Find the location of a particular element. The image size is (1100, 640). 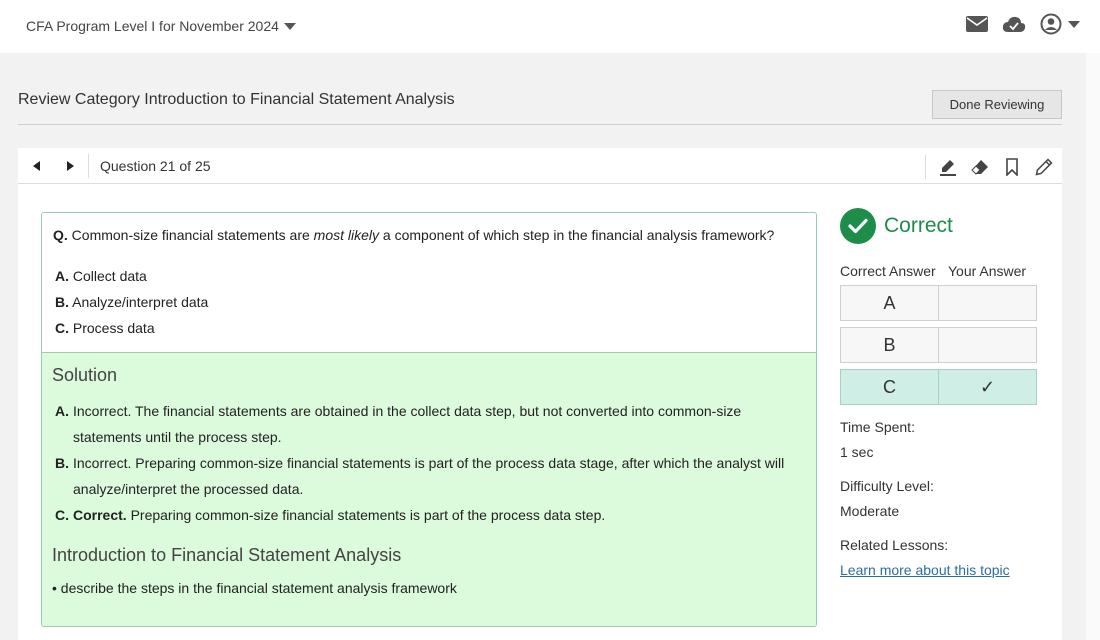

choice-a: A. Collect data is located at coordinates (131, 281).